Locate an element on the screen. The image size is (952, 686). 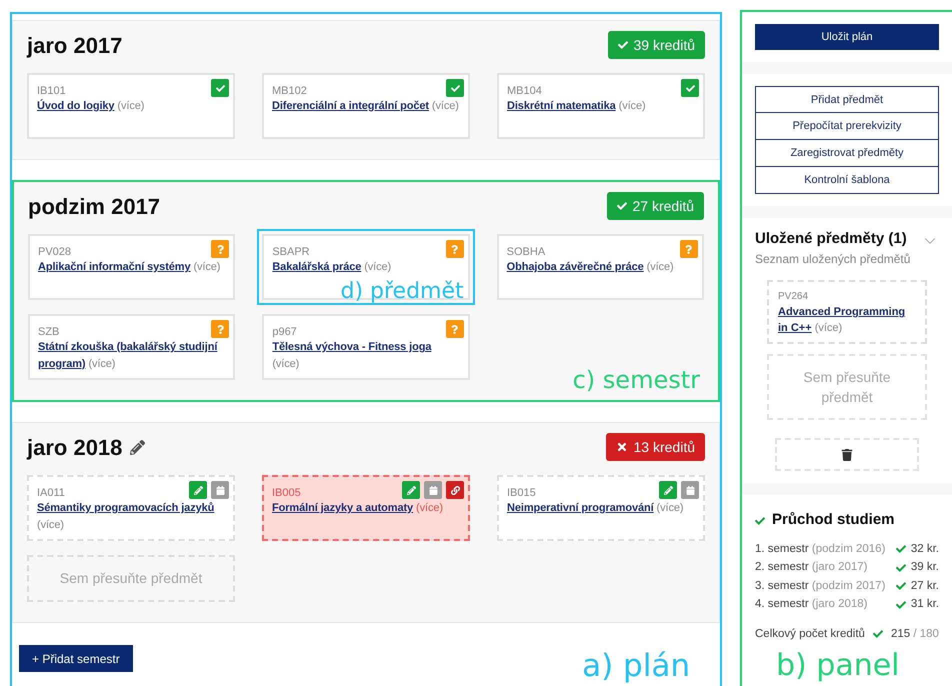
action-button: Přidat předmět is located at coordinates (847, 100).